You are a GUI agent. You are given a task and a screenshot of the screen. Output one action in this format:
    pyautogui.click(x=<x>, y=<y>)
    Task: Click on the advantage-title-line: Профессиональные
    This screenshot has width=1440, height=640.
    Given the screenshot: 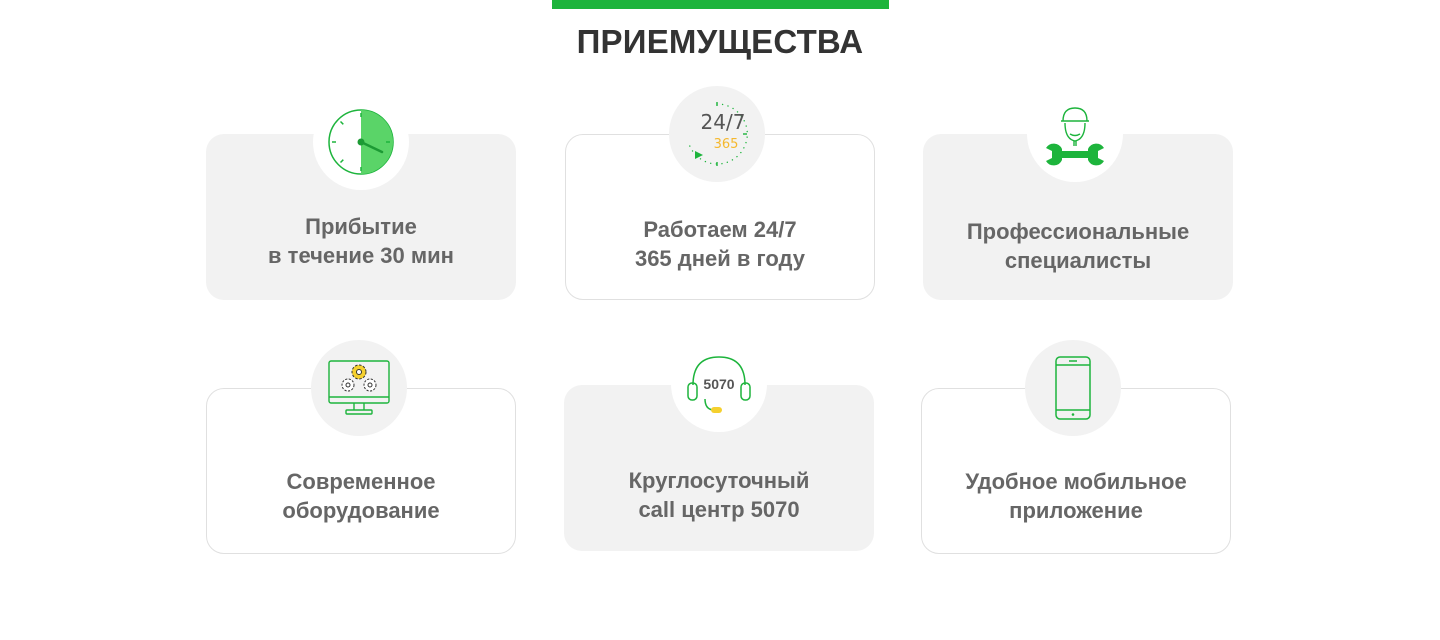 What is the action you would take?
    pyautogui.click(x=1078, y=231)
    